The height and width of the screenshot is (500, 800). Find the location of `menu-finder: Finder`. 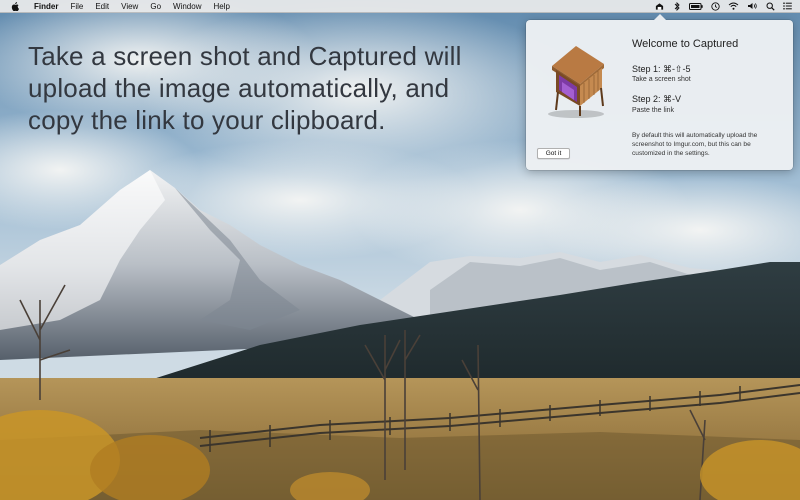

menu-finder: Finder is located at coordinates (46, 6).